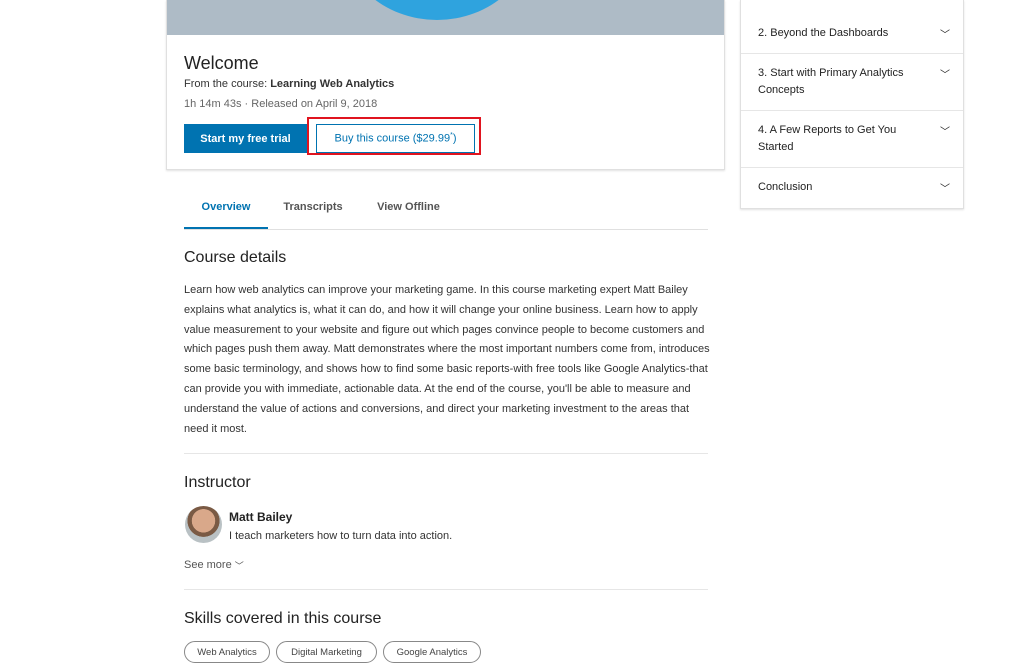 The image size is (1024, 669). What do you see at coordinates (221, 63) in the screenshot?
I see `video-title: Welcome` at bounding box center [221, 63].